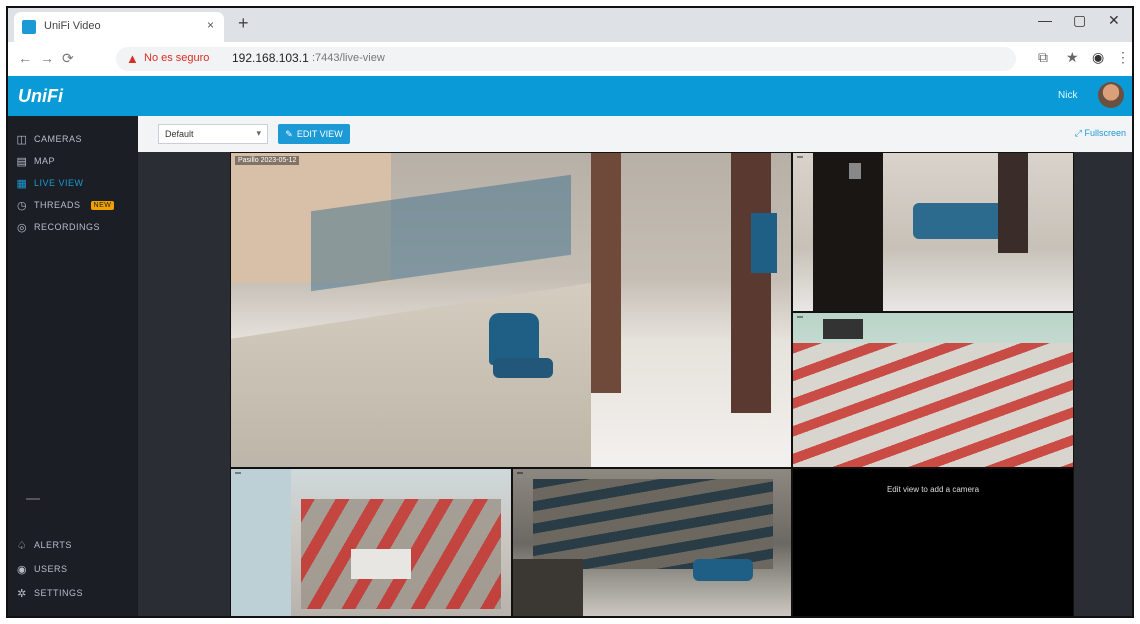 Image resolution: width=1140 pixels, height=624 pixels. I want to click on new-badge: NEW, so click(102, 205).